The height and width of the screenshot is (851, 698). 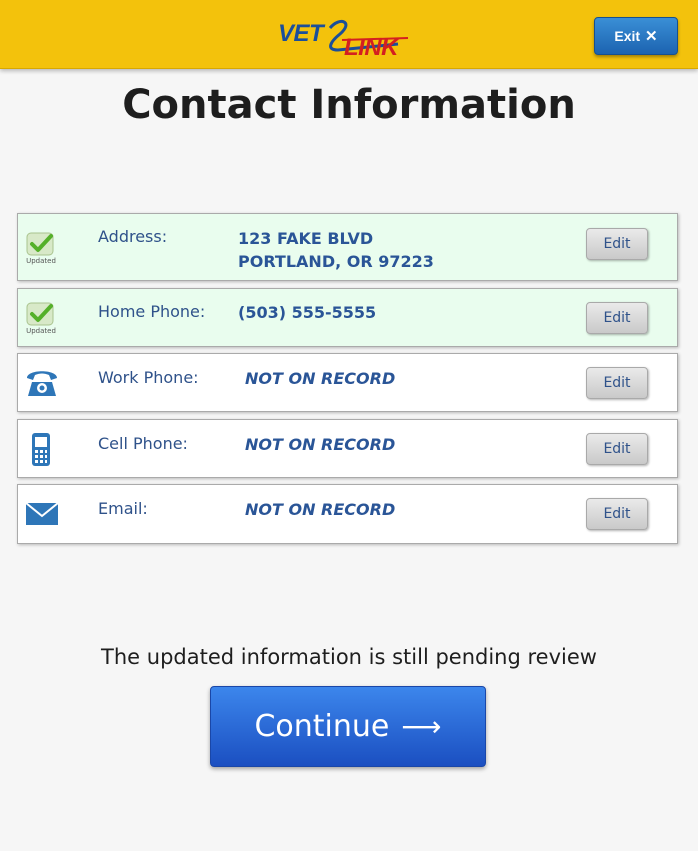 I want to click on vetlink-logo: VET LINK, so click(x=348, y=38).